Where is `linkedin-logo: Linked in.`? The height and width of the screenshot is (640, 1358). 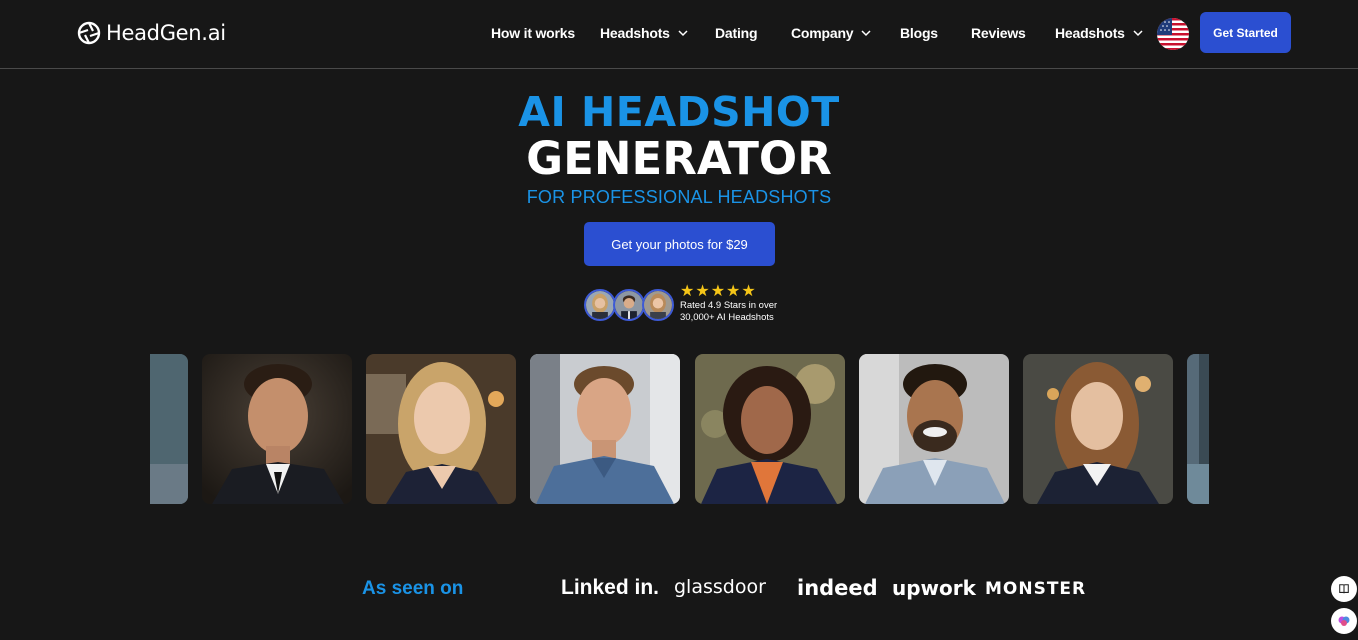 linkedin-logo: Linked in. is located at coordinates (610, 587).